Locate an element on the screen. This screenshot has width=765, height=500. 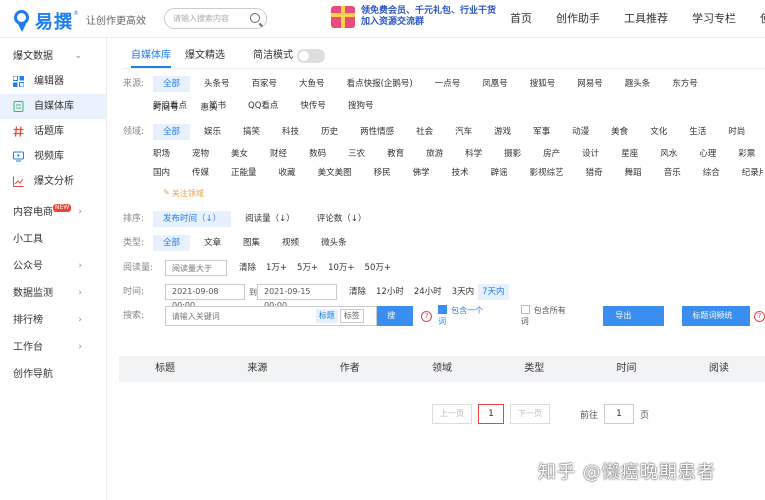
reads-option: 10万+ is located at coordinates (341, 268).